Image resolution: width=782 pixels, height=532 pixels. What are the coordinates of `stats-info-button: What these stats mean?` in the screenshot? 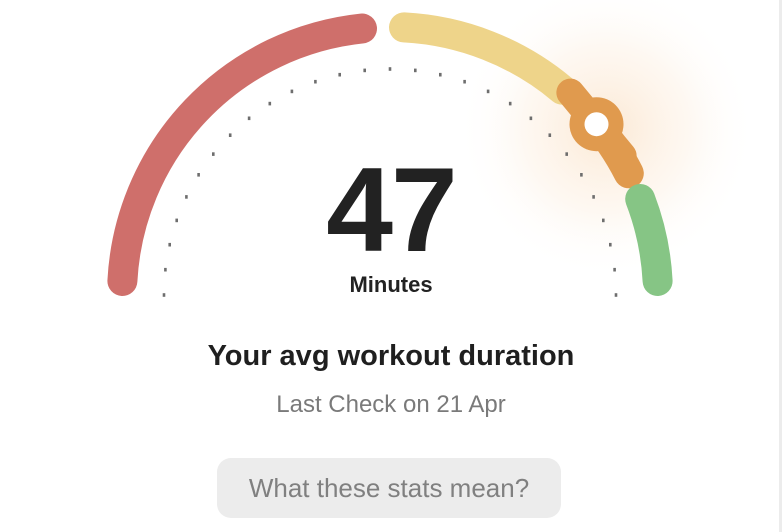 It's located at (389, 488).